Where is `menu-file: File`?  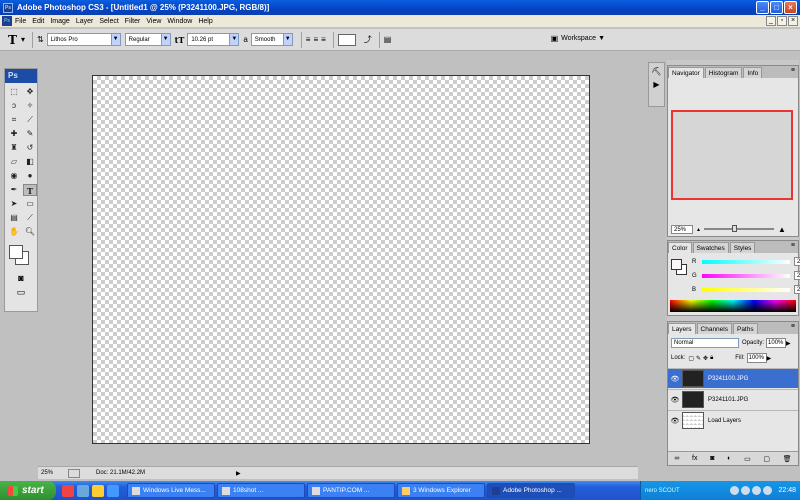
menu-file: File is located at coordinates (20, 21).